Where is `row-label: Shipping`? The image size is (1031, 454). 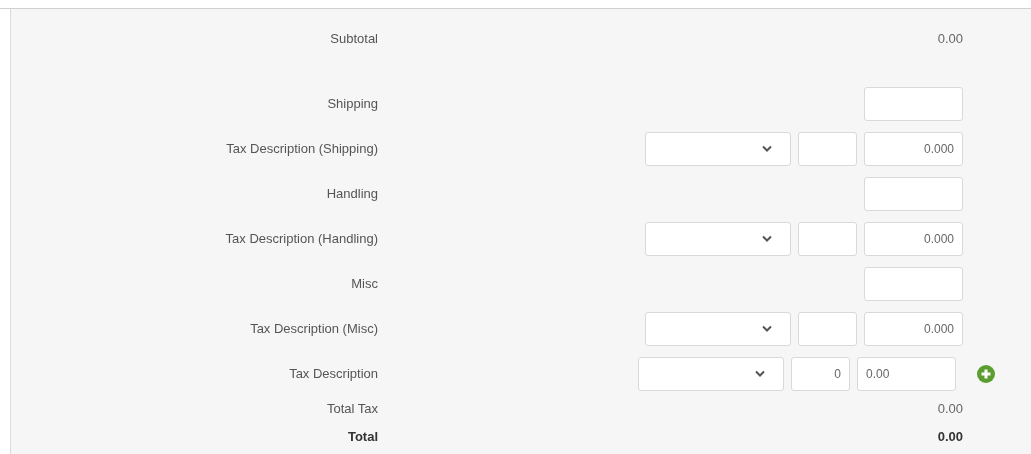 row-label: Shipping is located at coordinates (352, 103).